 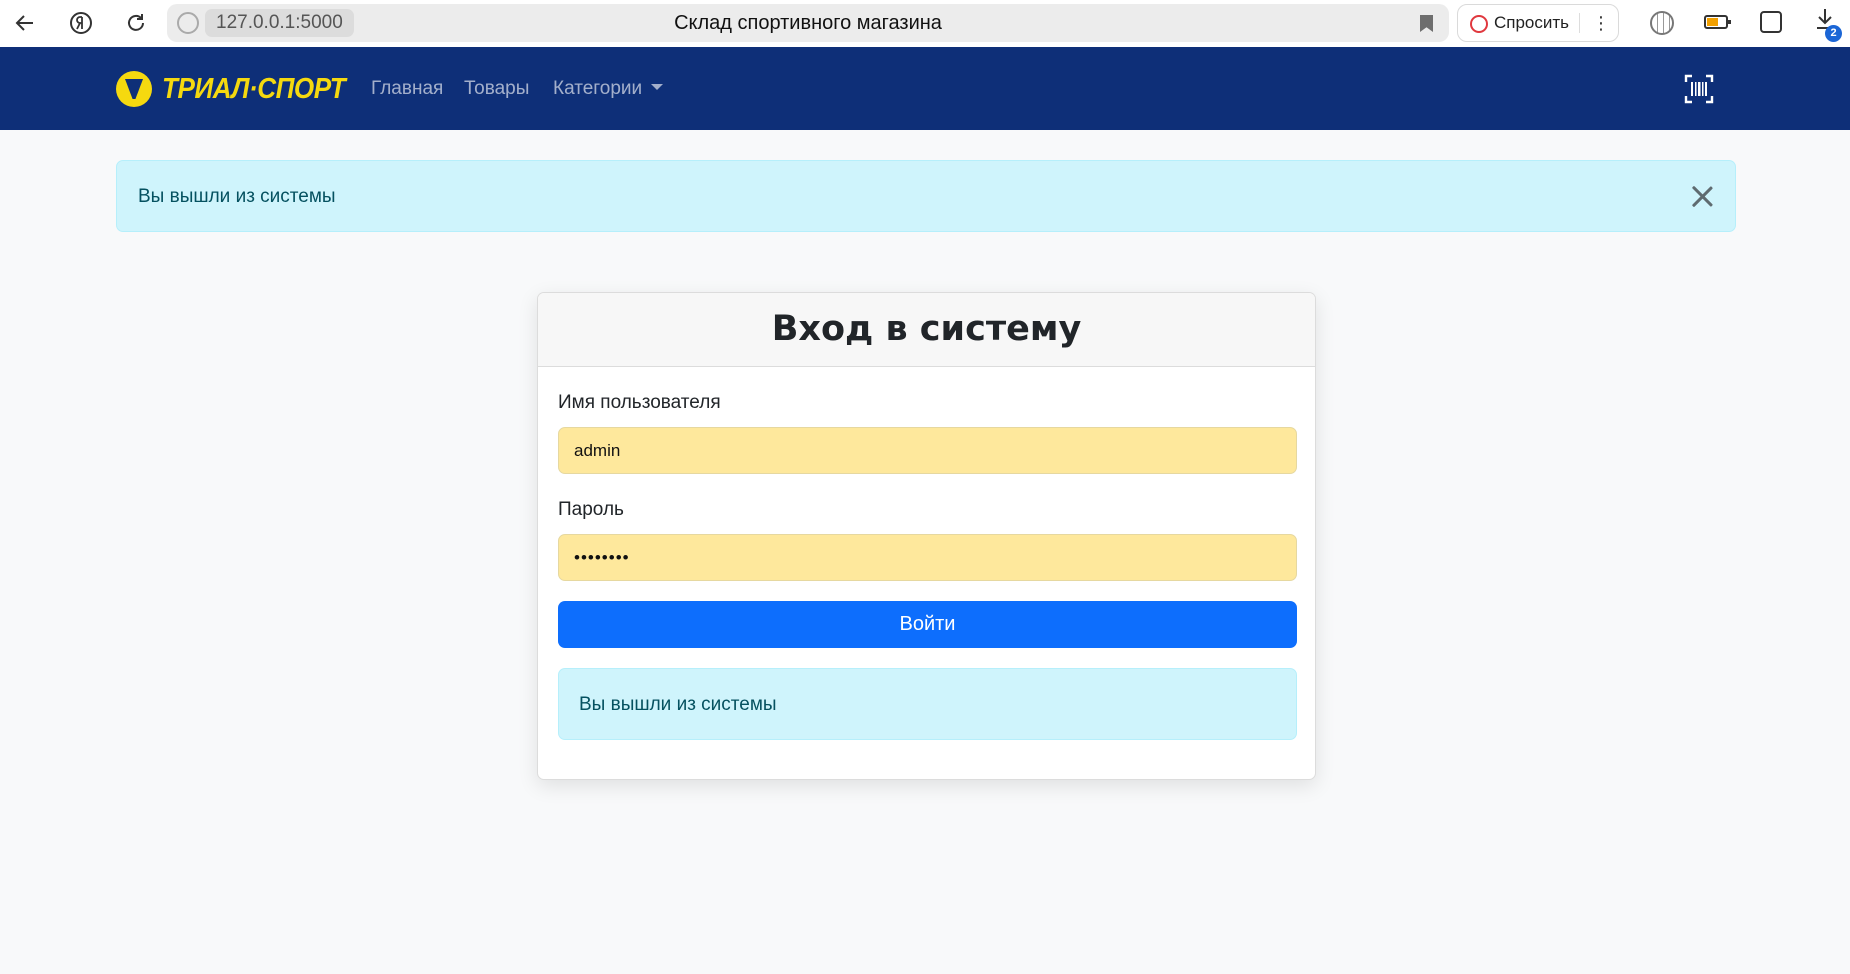 I want to click on globe-icon, so click(x=1662, y=23).